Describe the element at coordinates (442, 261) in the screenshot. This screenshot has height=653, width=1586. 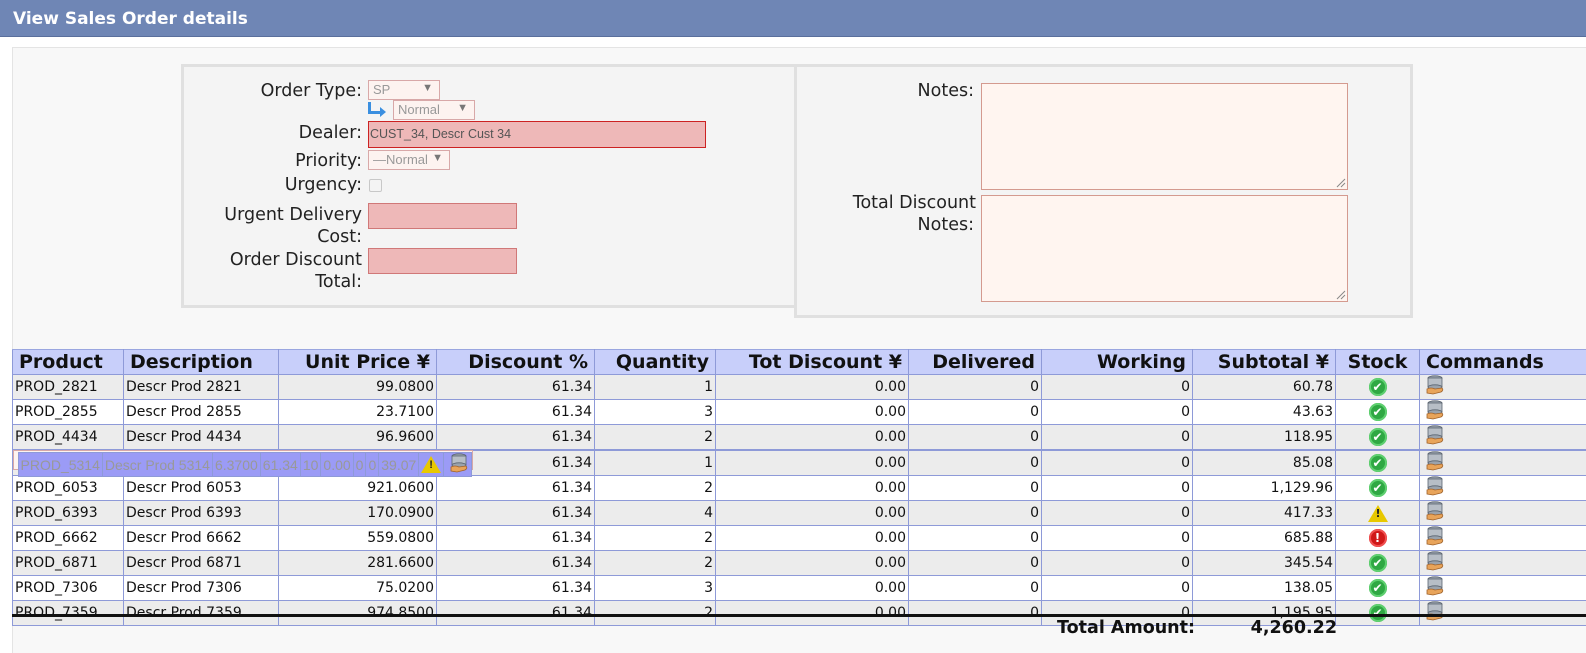
I see `order-discount-total-input` at that location.